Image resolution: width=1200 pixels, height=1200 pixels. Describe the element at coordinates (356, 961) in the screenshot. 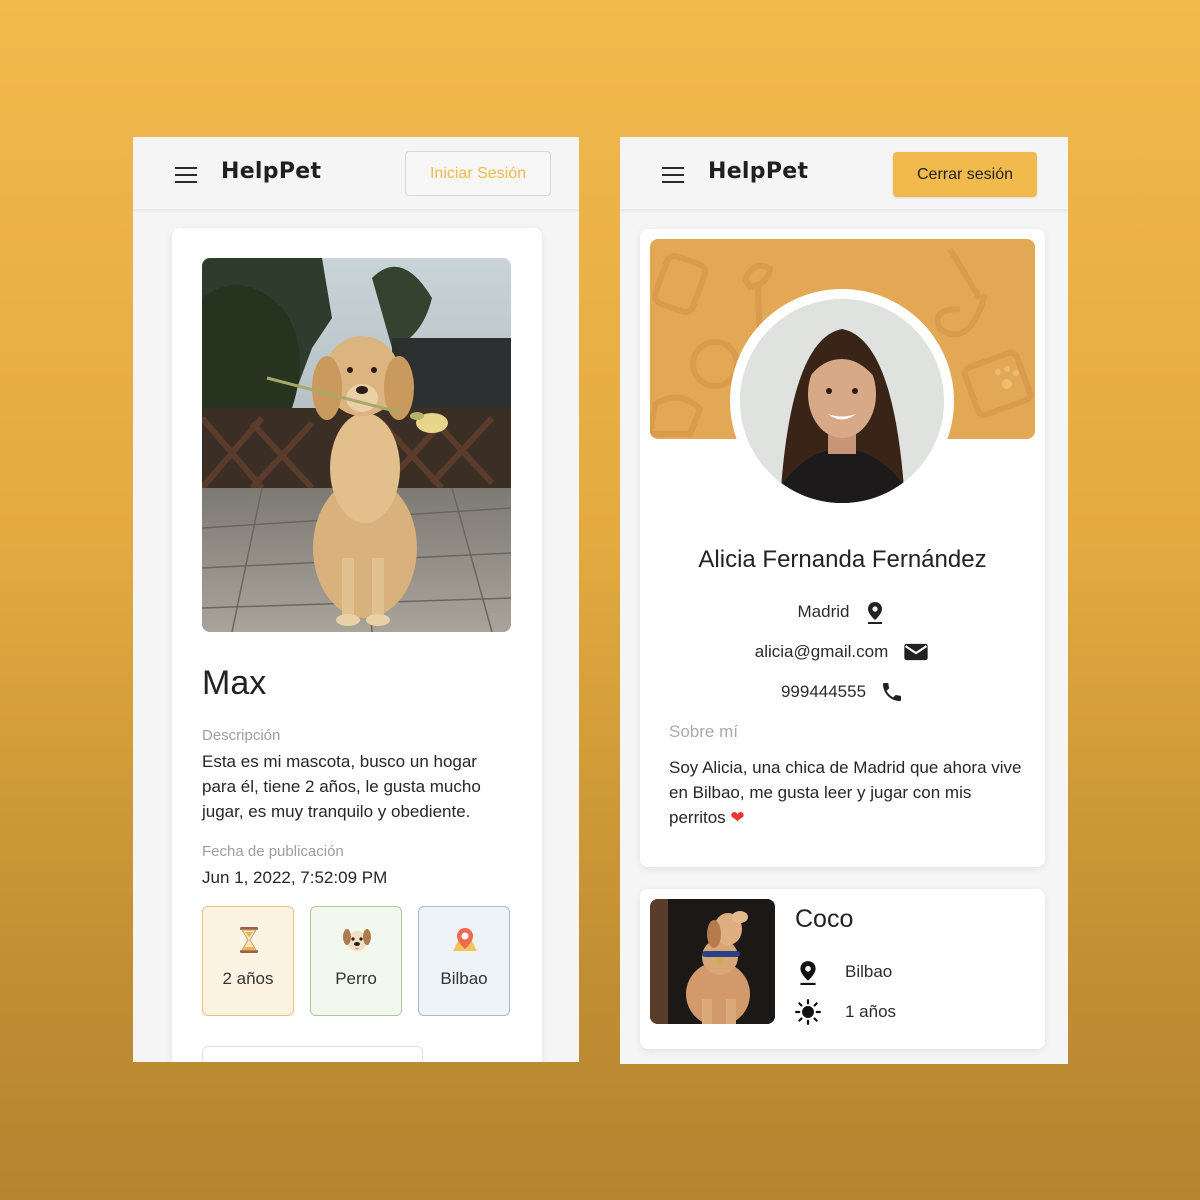

I see `type-chip: Perro` at that location.